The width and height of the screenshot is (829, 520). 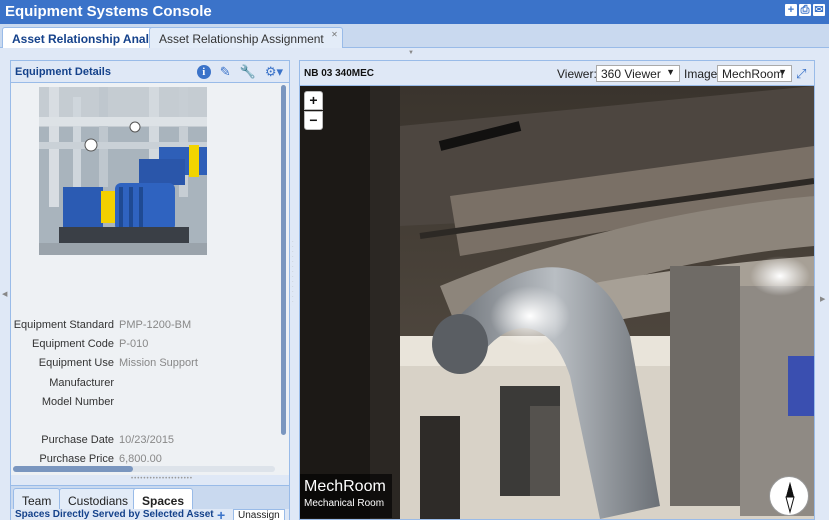 What do you see at coordinates (146, 422) in the screenshot?
I see `detail-spacer` at bounding box center [146, 422].